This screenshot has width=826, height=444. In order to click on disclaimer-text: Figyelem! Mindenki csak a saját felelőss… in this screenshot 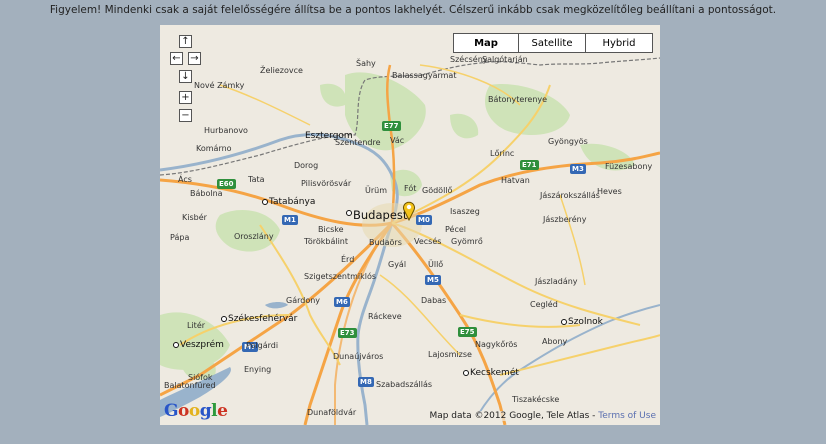, I will do `click(413, 10)`.